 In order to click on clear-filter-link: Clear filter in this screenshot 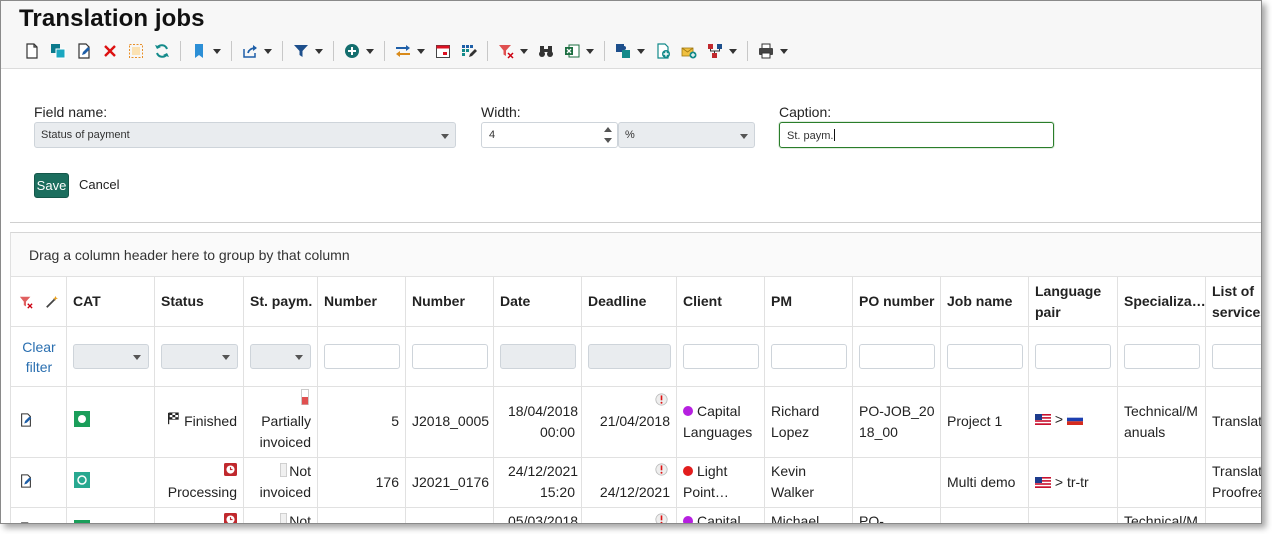, I will do `click(39, 357)`.